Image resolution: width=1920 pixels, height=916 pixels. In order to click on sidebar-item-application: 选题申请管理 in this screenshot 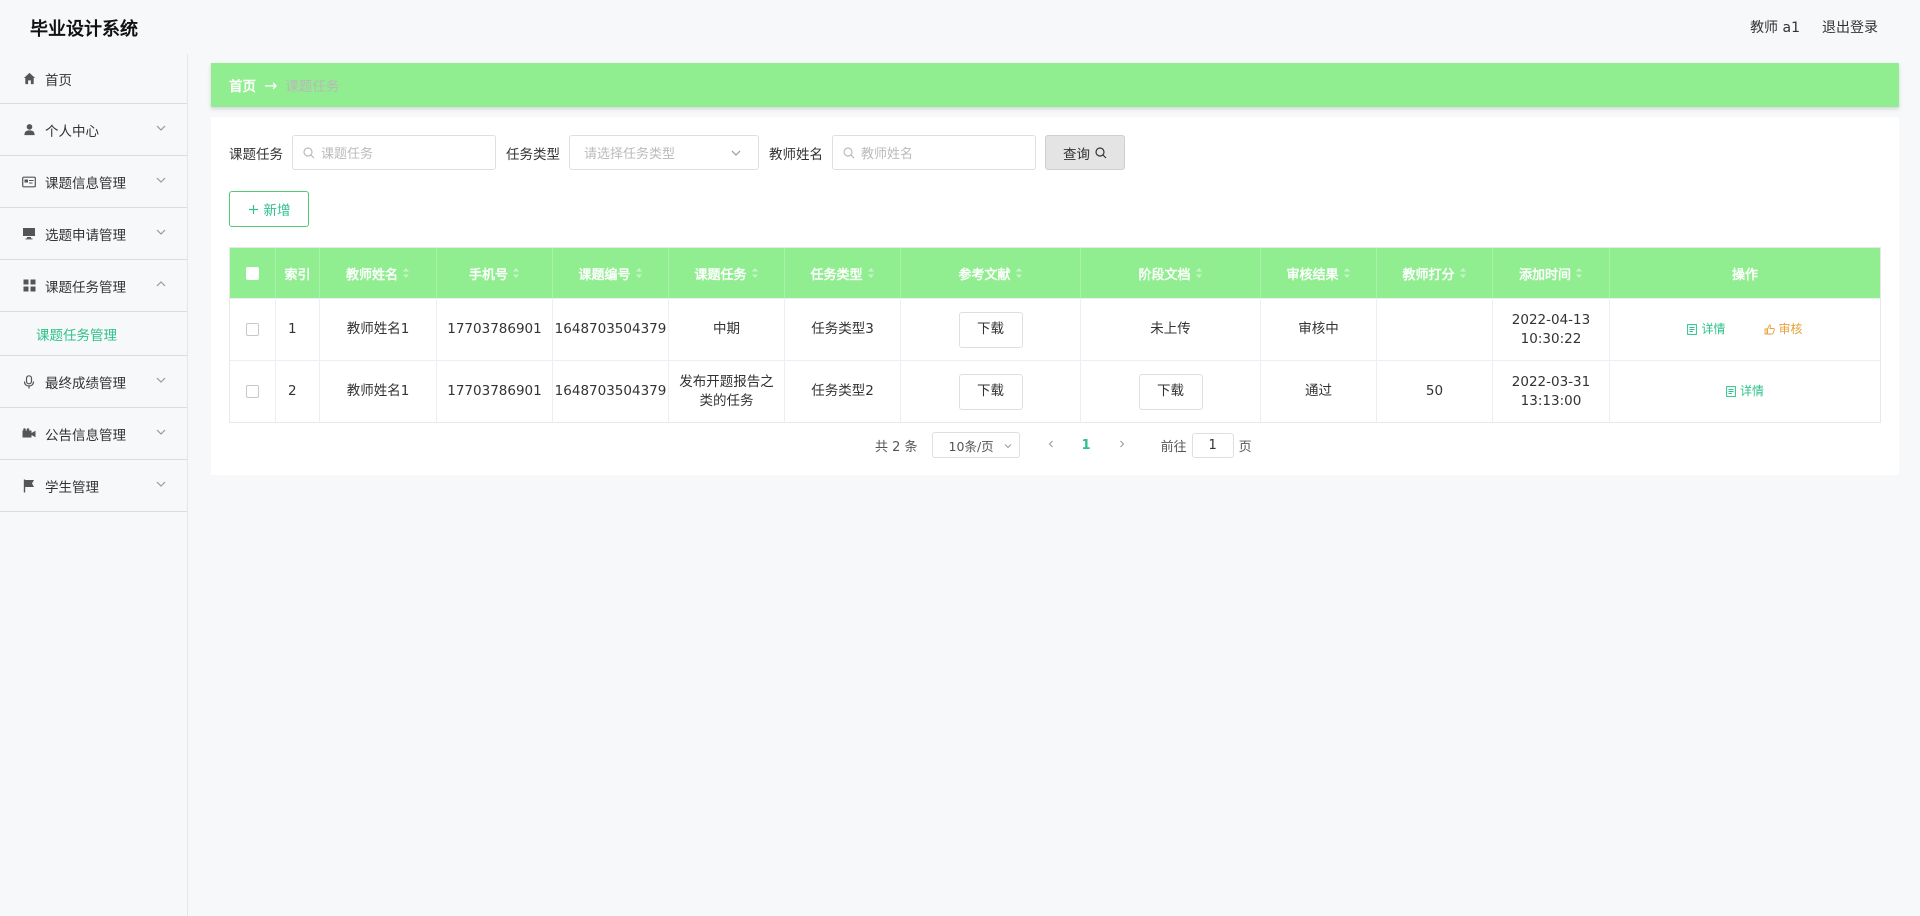, I will do `click(93, 234)`.